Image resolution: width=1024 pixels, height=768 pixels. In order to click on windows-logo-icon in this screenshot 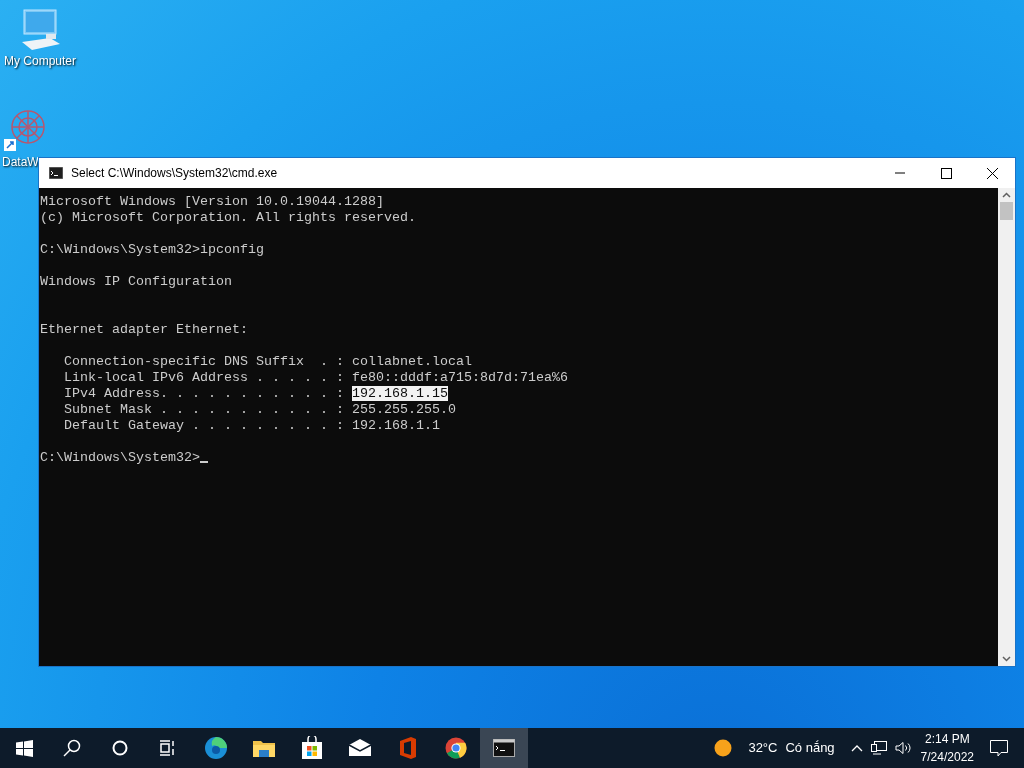, I will do `click(24, 748)`.